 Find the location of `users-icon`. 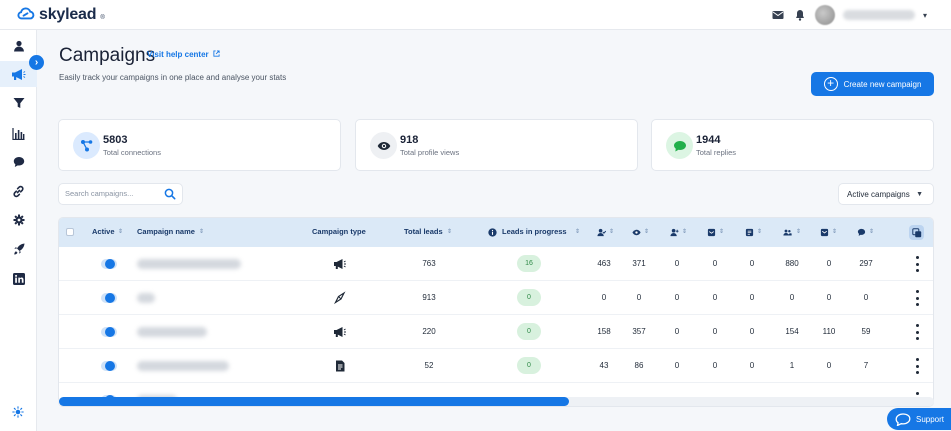

users-icon is located at coordinates (787, 232).